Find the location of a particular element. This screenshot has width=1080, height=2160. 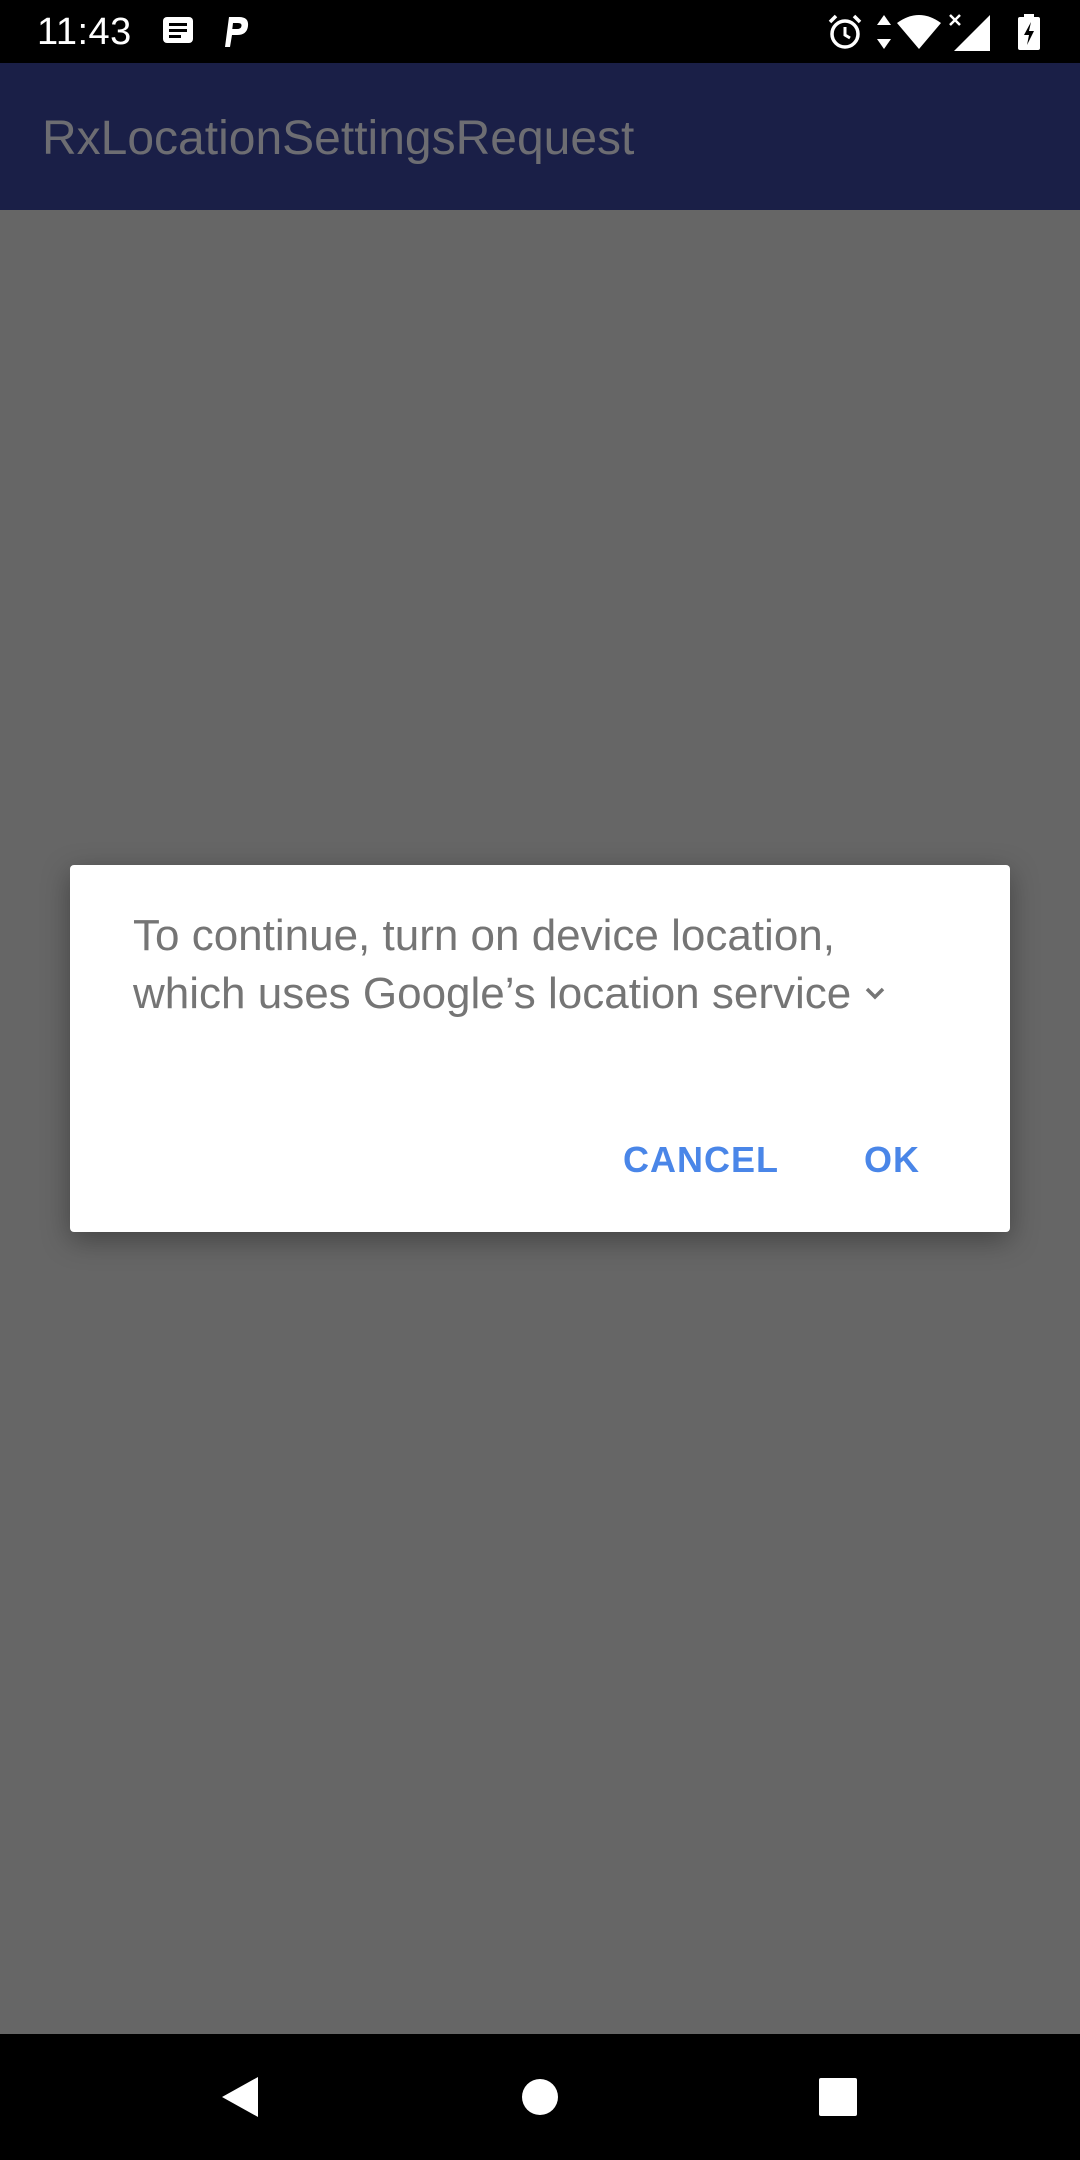

cancel-button: CANCEL is located at coordinates (701, 1160).